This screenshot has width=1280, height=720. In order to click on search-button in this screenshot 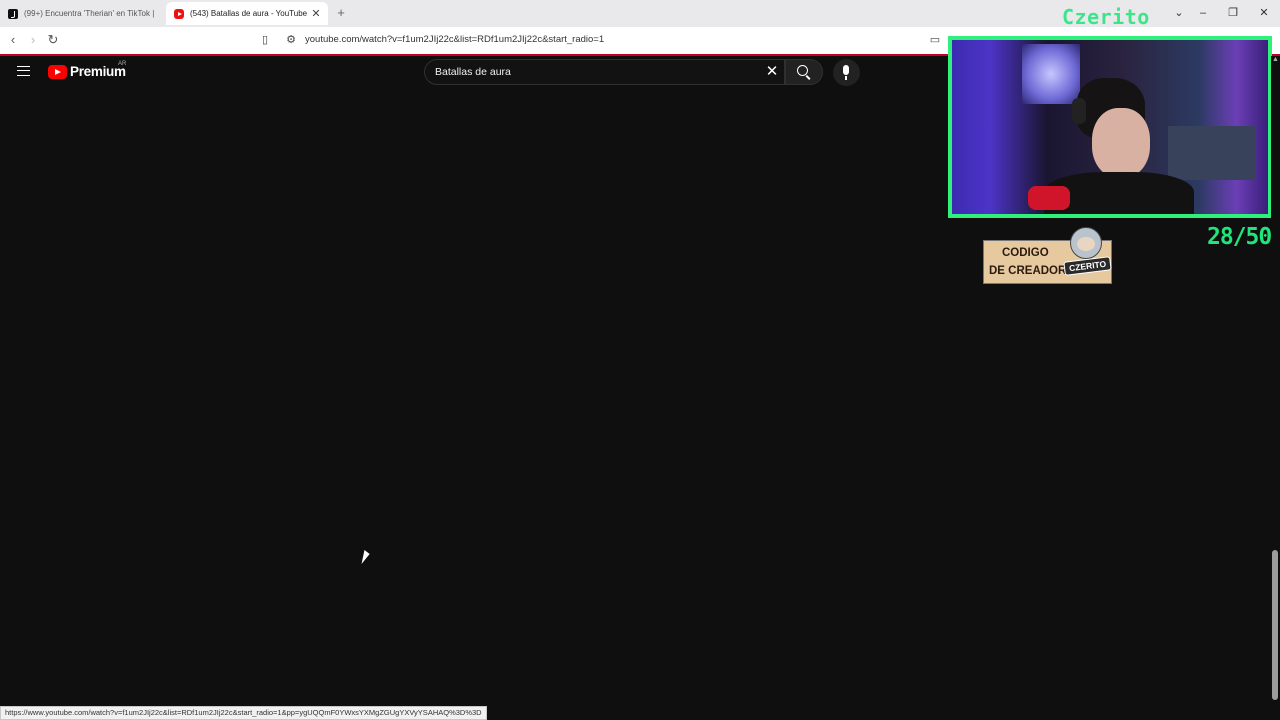, I will do `click(804, 72)`.